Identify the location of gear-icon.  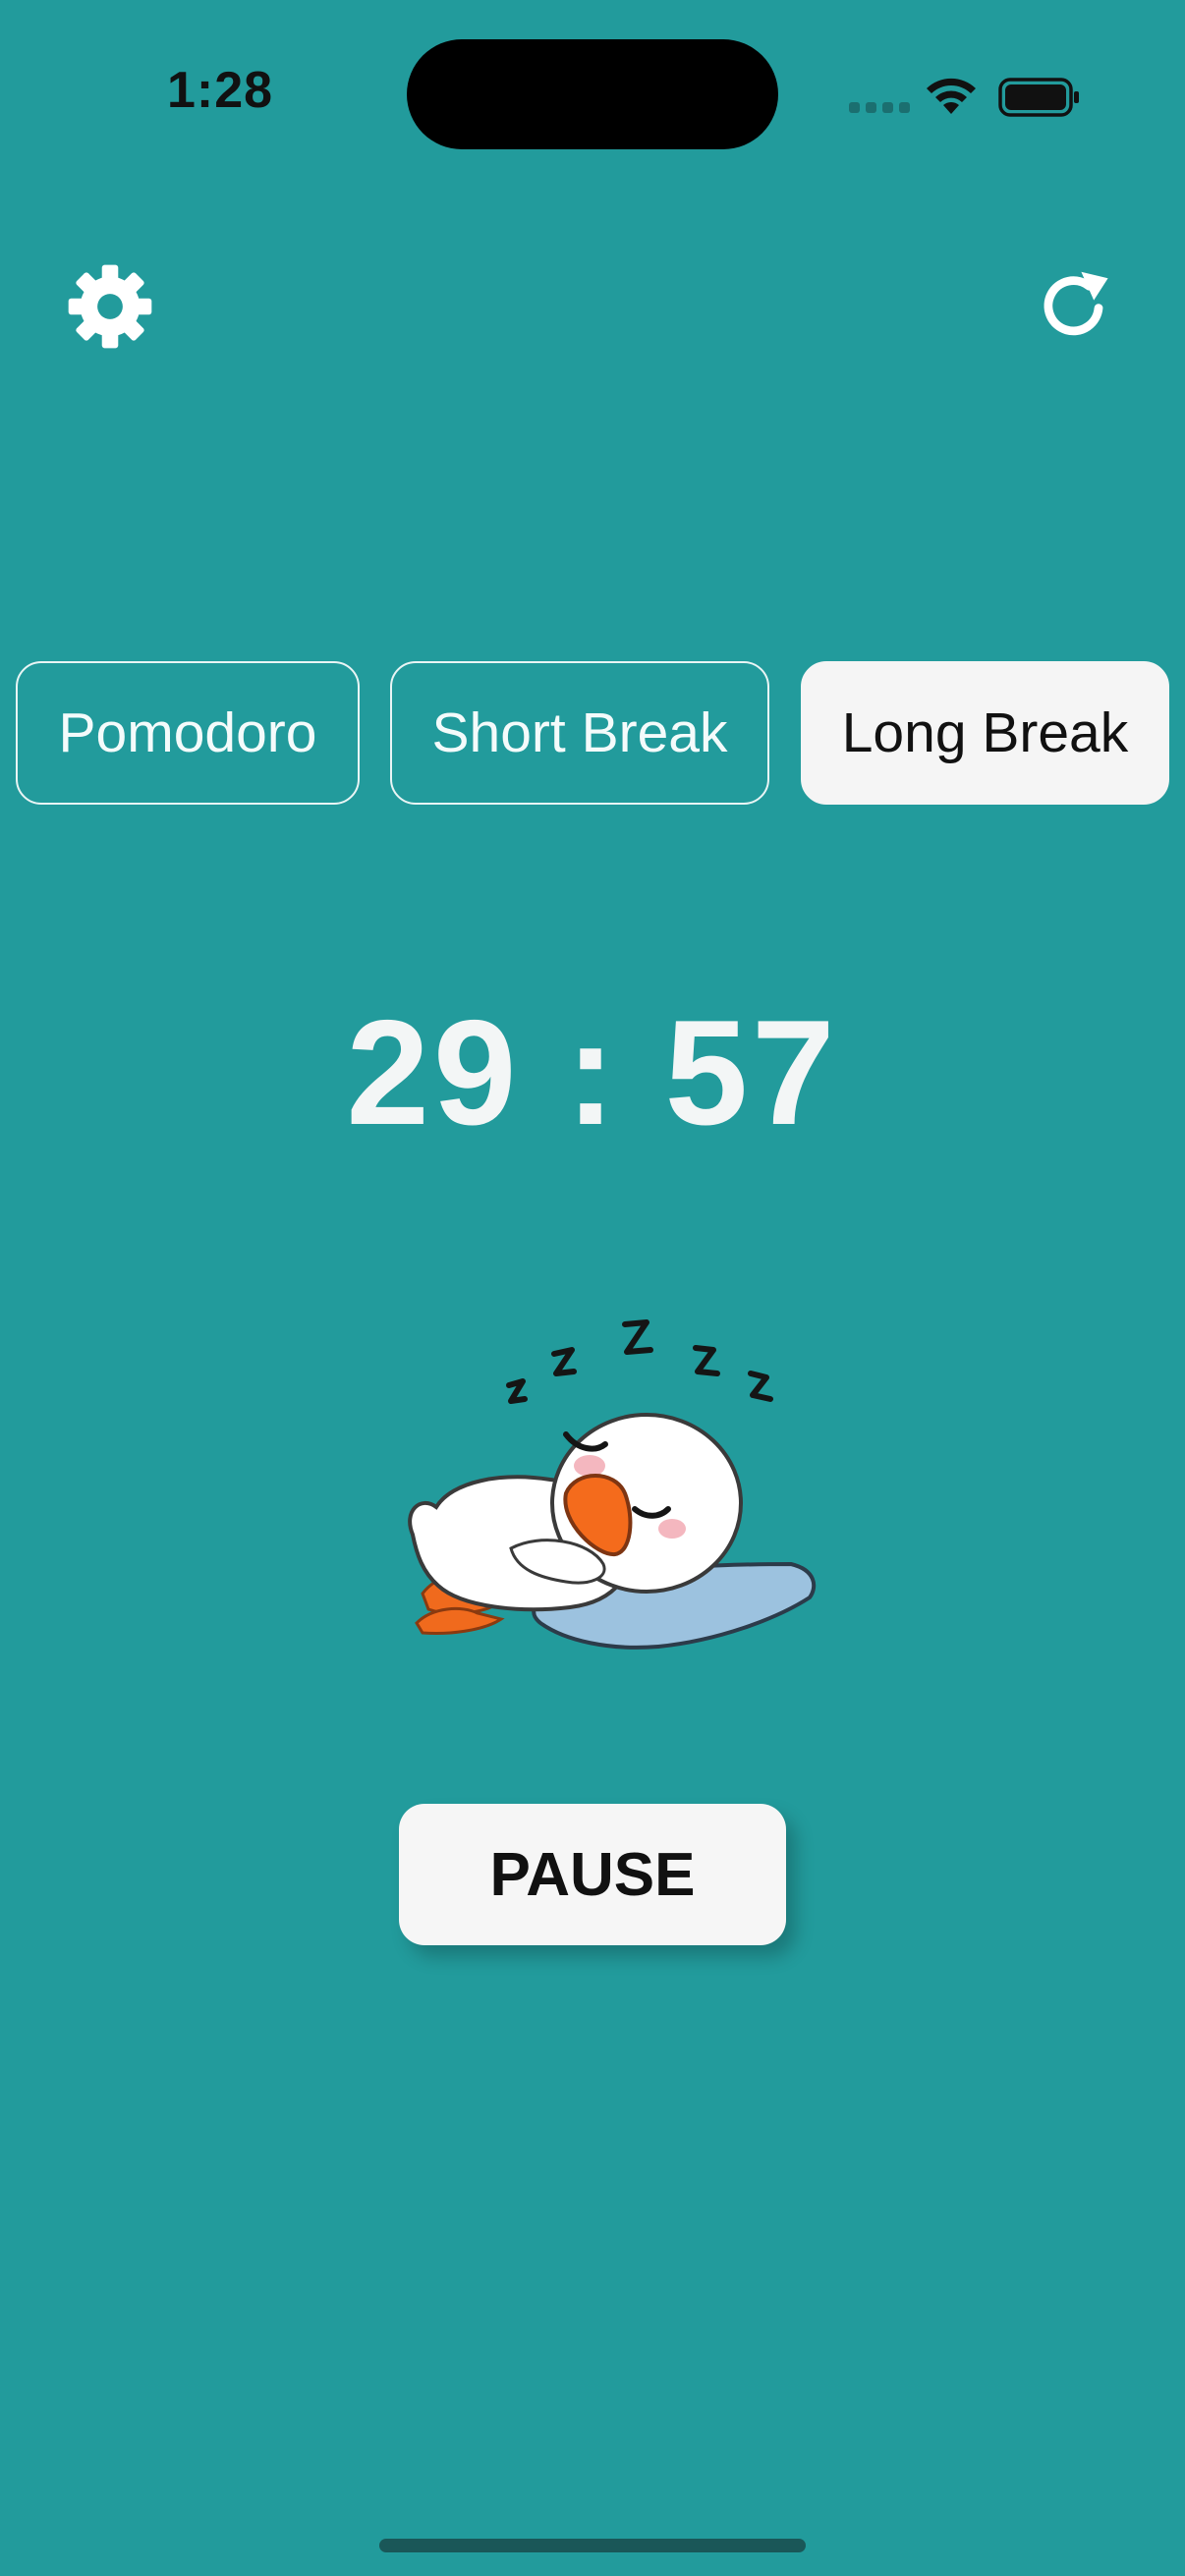
(110, 306).